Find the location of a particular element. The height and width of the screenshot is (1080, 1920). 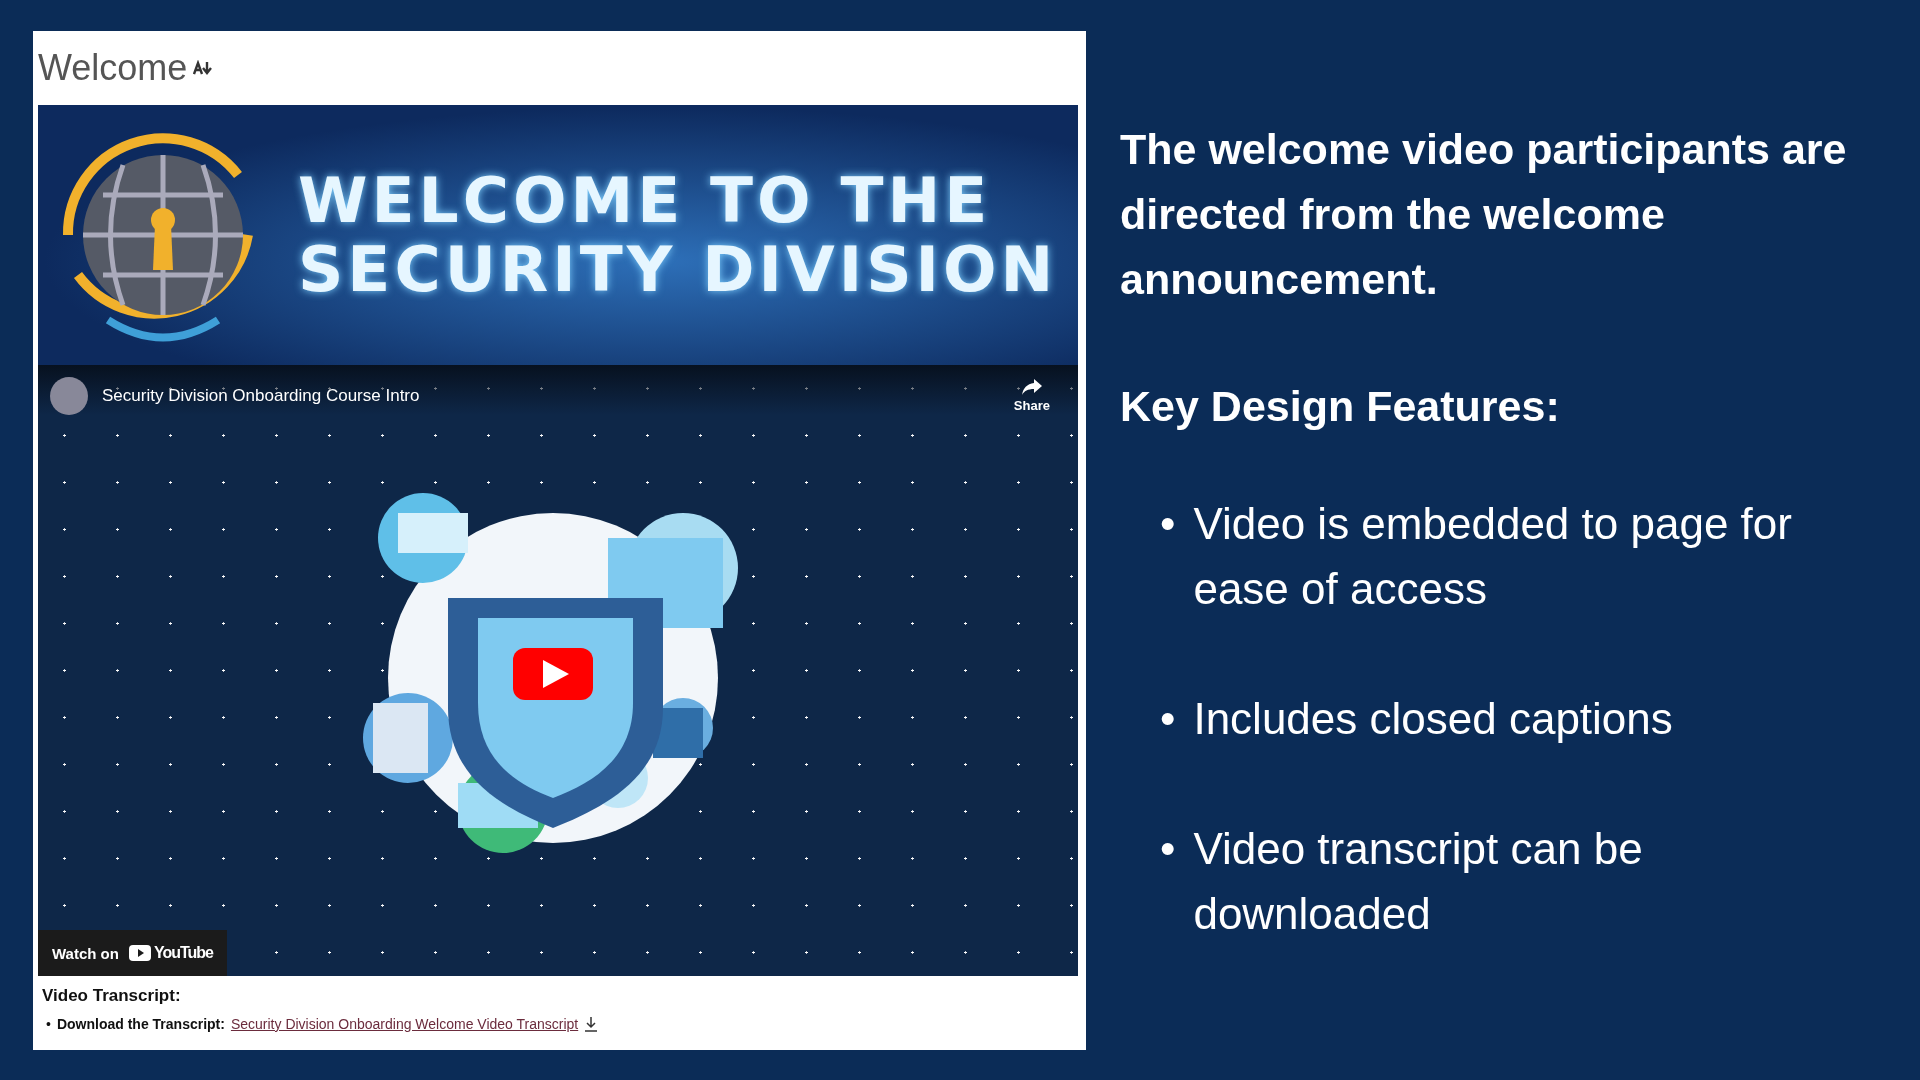

watch-on-youtube-button: Watch on YouTube is located at coordinates (132, 953).